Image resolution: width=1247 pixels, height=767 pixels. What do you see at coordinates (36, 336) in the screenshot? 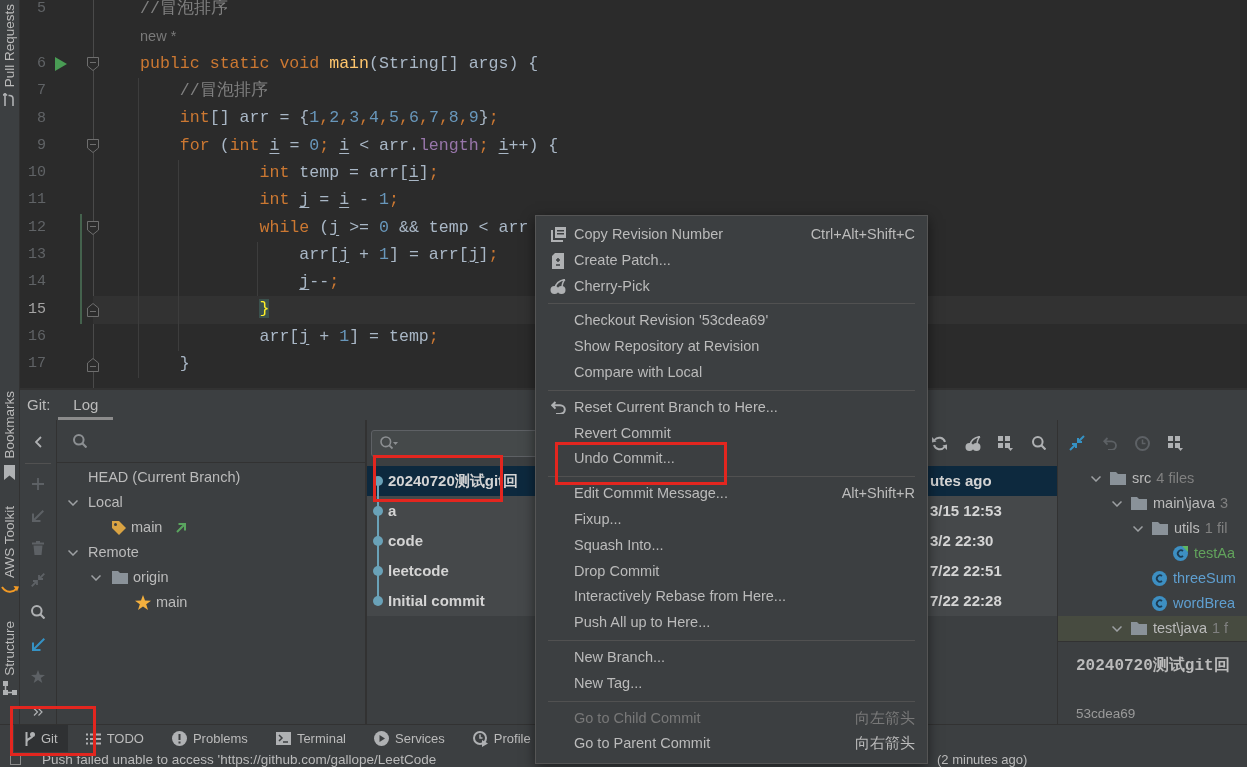
I see `line-number: 16` at bounding box center [36, 336].